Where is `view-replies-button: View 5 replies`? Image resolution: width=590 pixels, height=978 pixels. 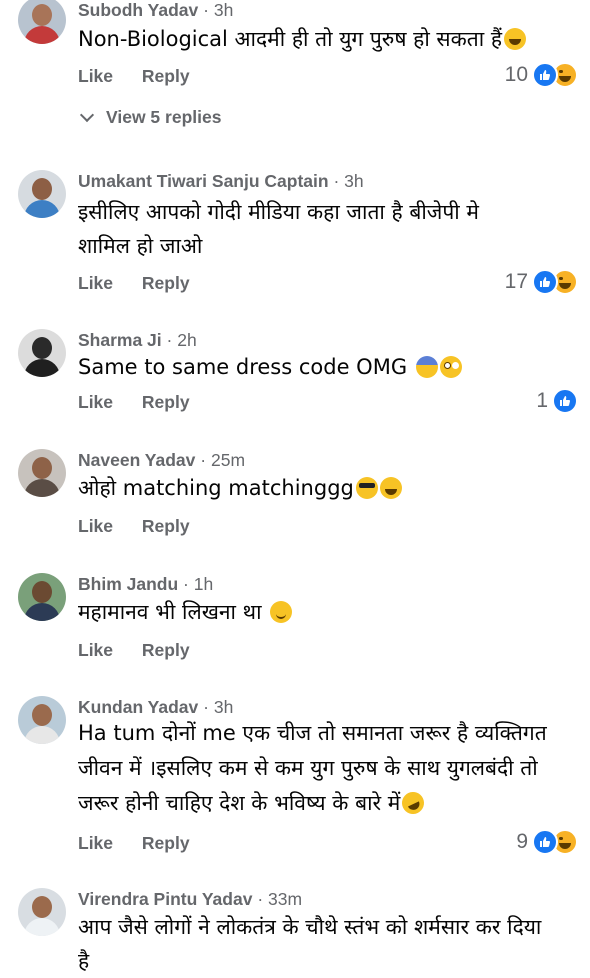 view-replies-button: View 5 replies is located at coordinates (149, 117).